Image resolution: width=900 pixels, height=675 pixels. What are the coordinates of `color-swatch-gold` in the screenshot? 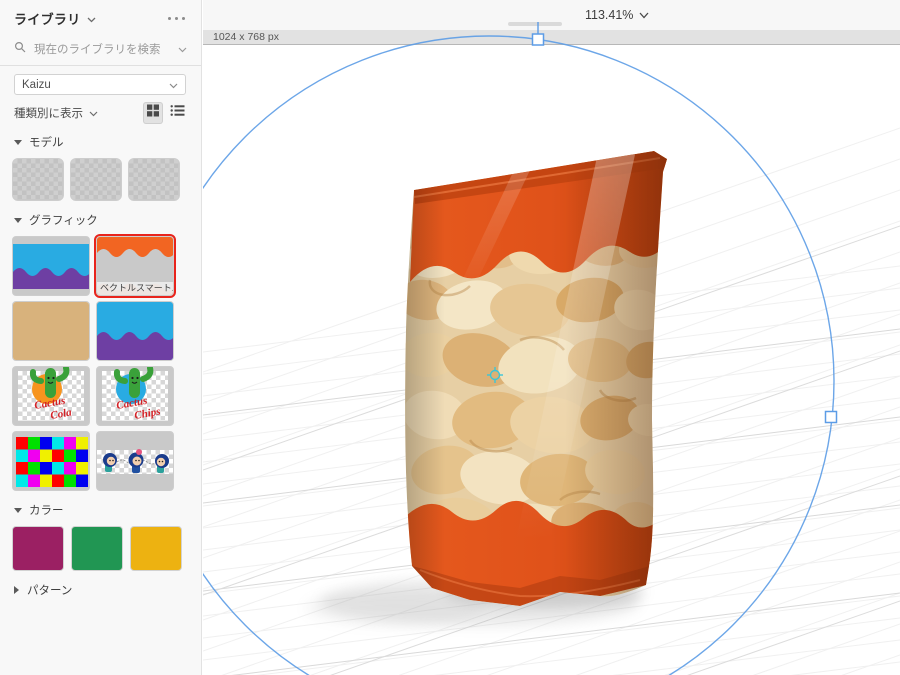 It's located at (156, 548).